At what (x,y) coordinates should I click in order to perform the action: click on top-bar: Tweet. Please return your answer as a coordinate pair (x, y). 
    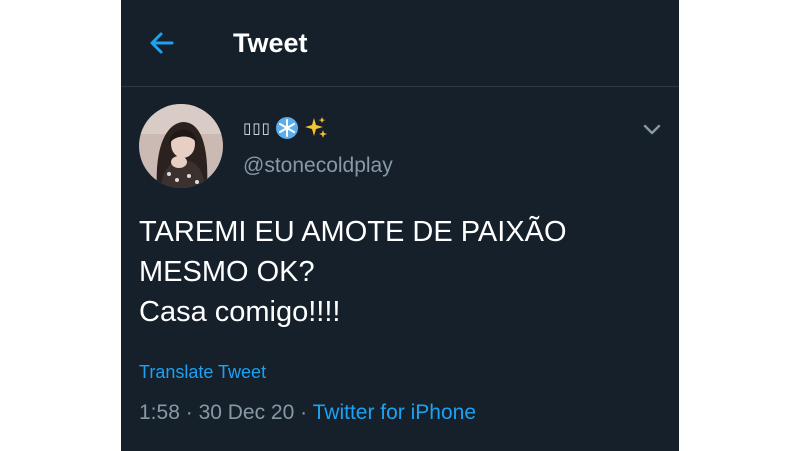
    Looking at the image, I should click on (400, 43).